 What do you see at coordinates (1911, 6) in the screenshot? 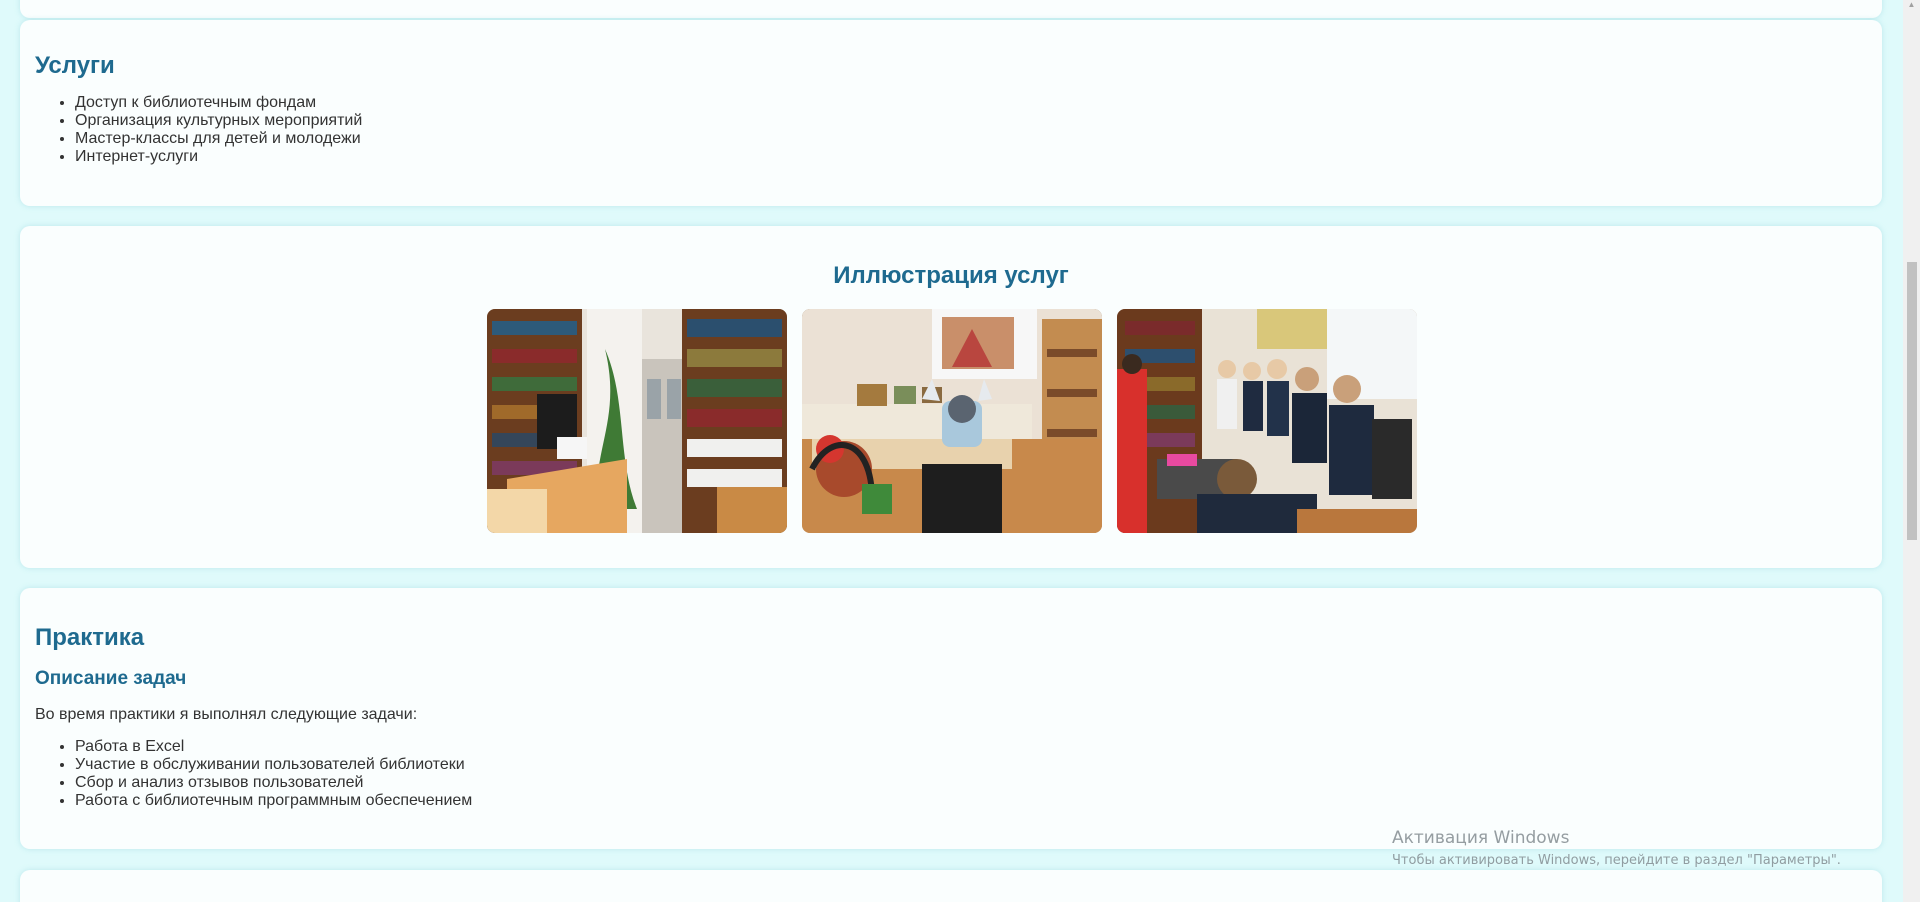
I see `chevron-up-icon: ▲` at bounding box center [1911, 6].